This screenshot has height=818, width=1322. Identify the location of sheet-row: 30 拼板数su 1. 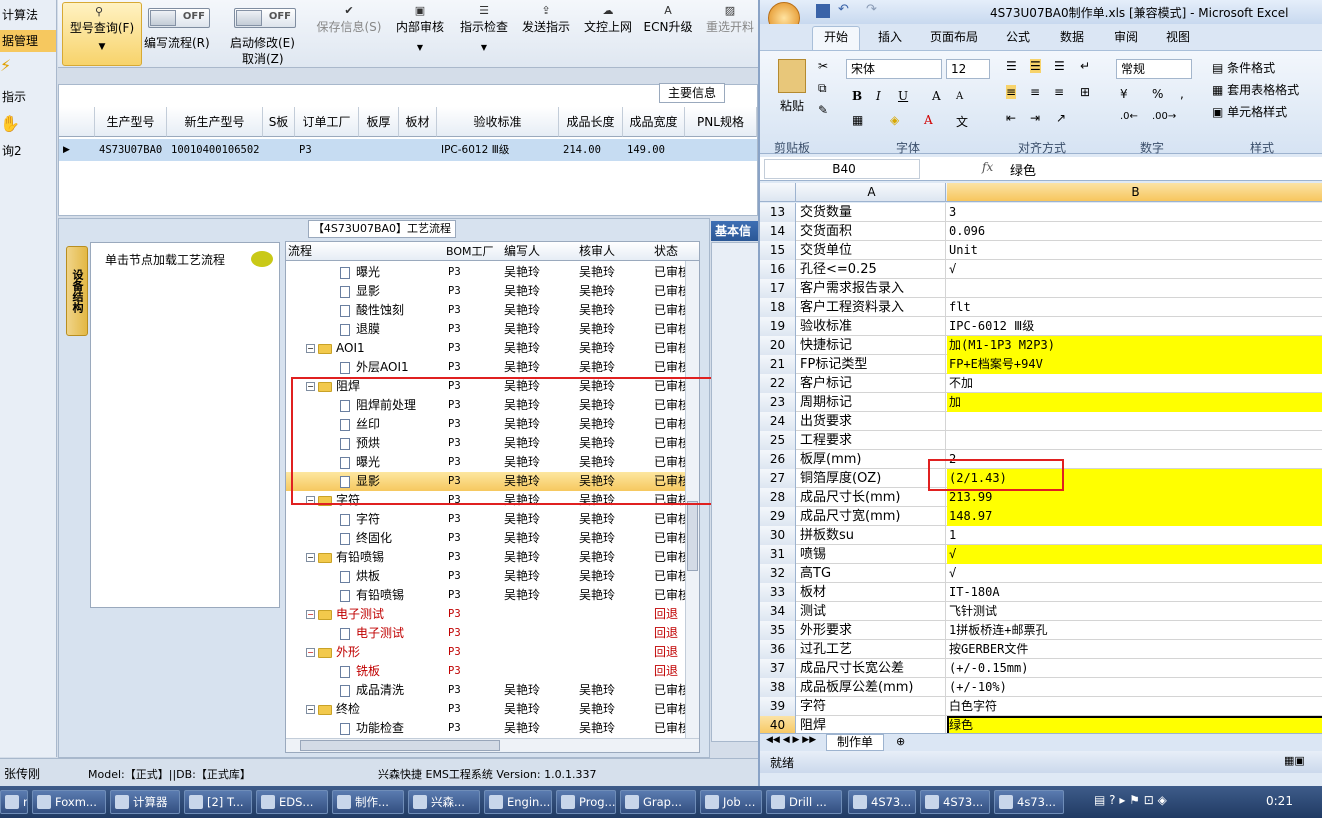
(1041, 535).